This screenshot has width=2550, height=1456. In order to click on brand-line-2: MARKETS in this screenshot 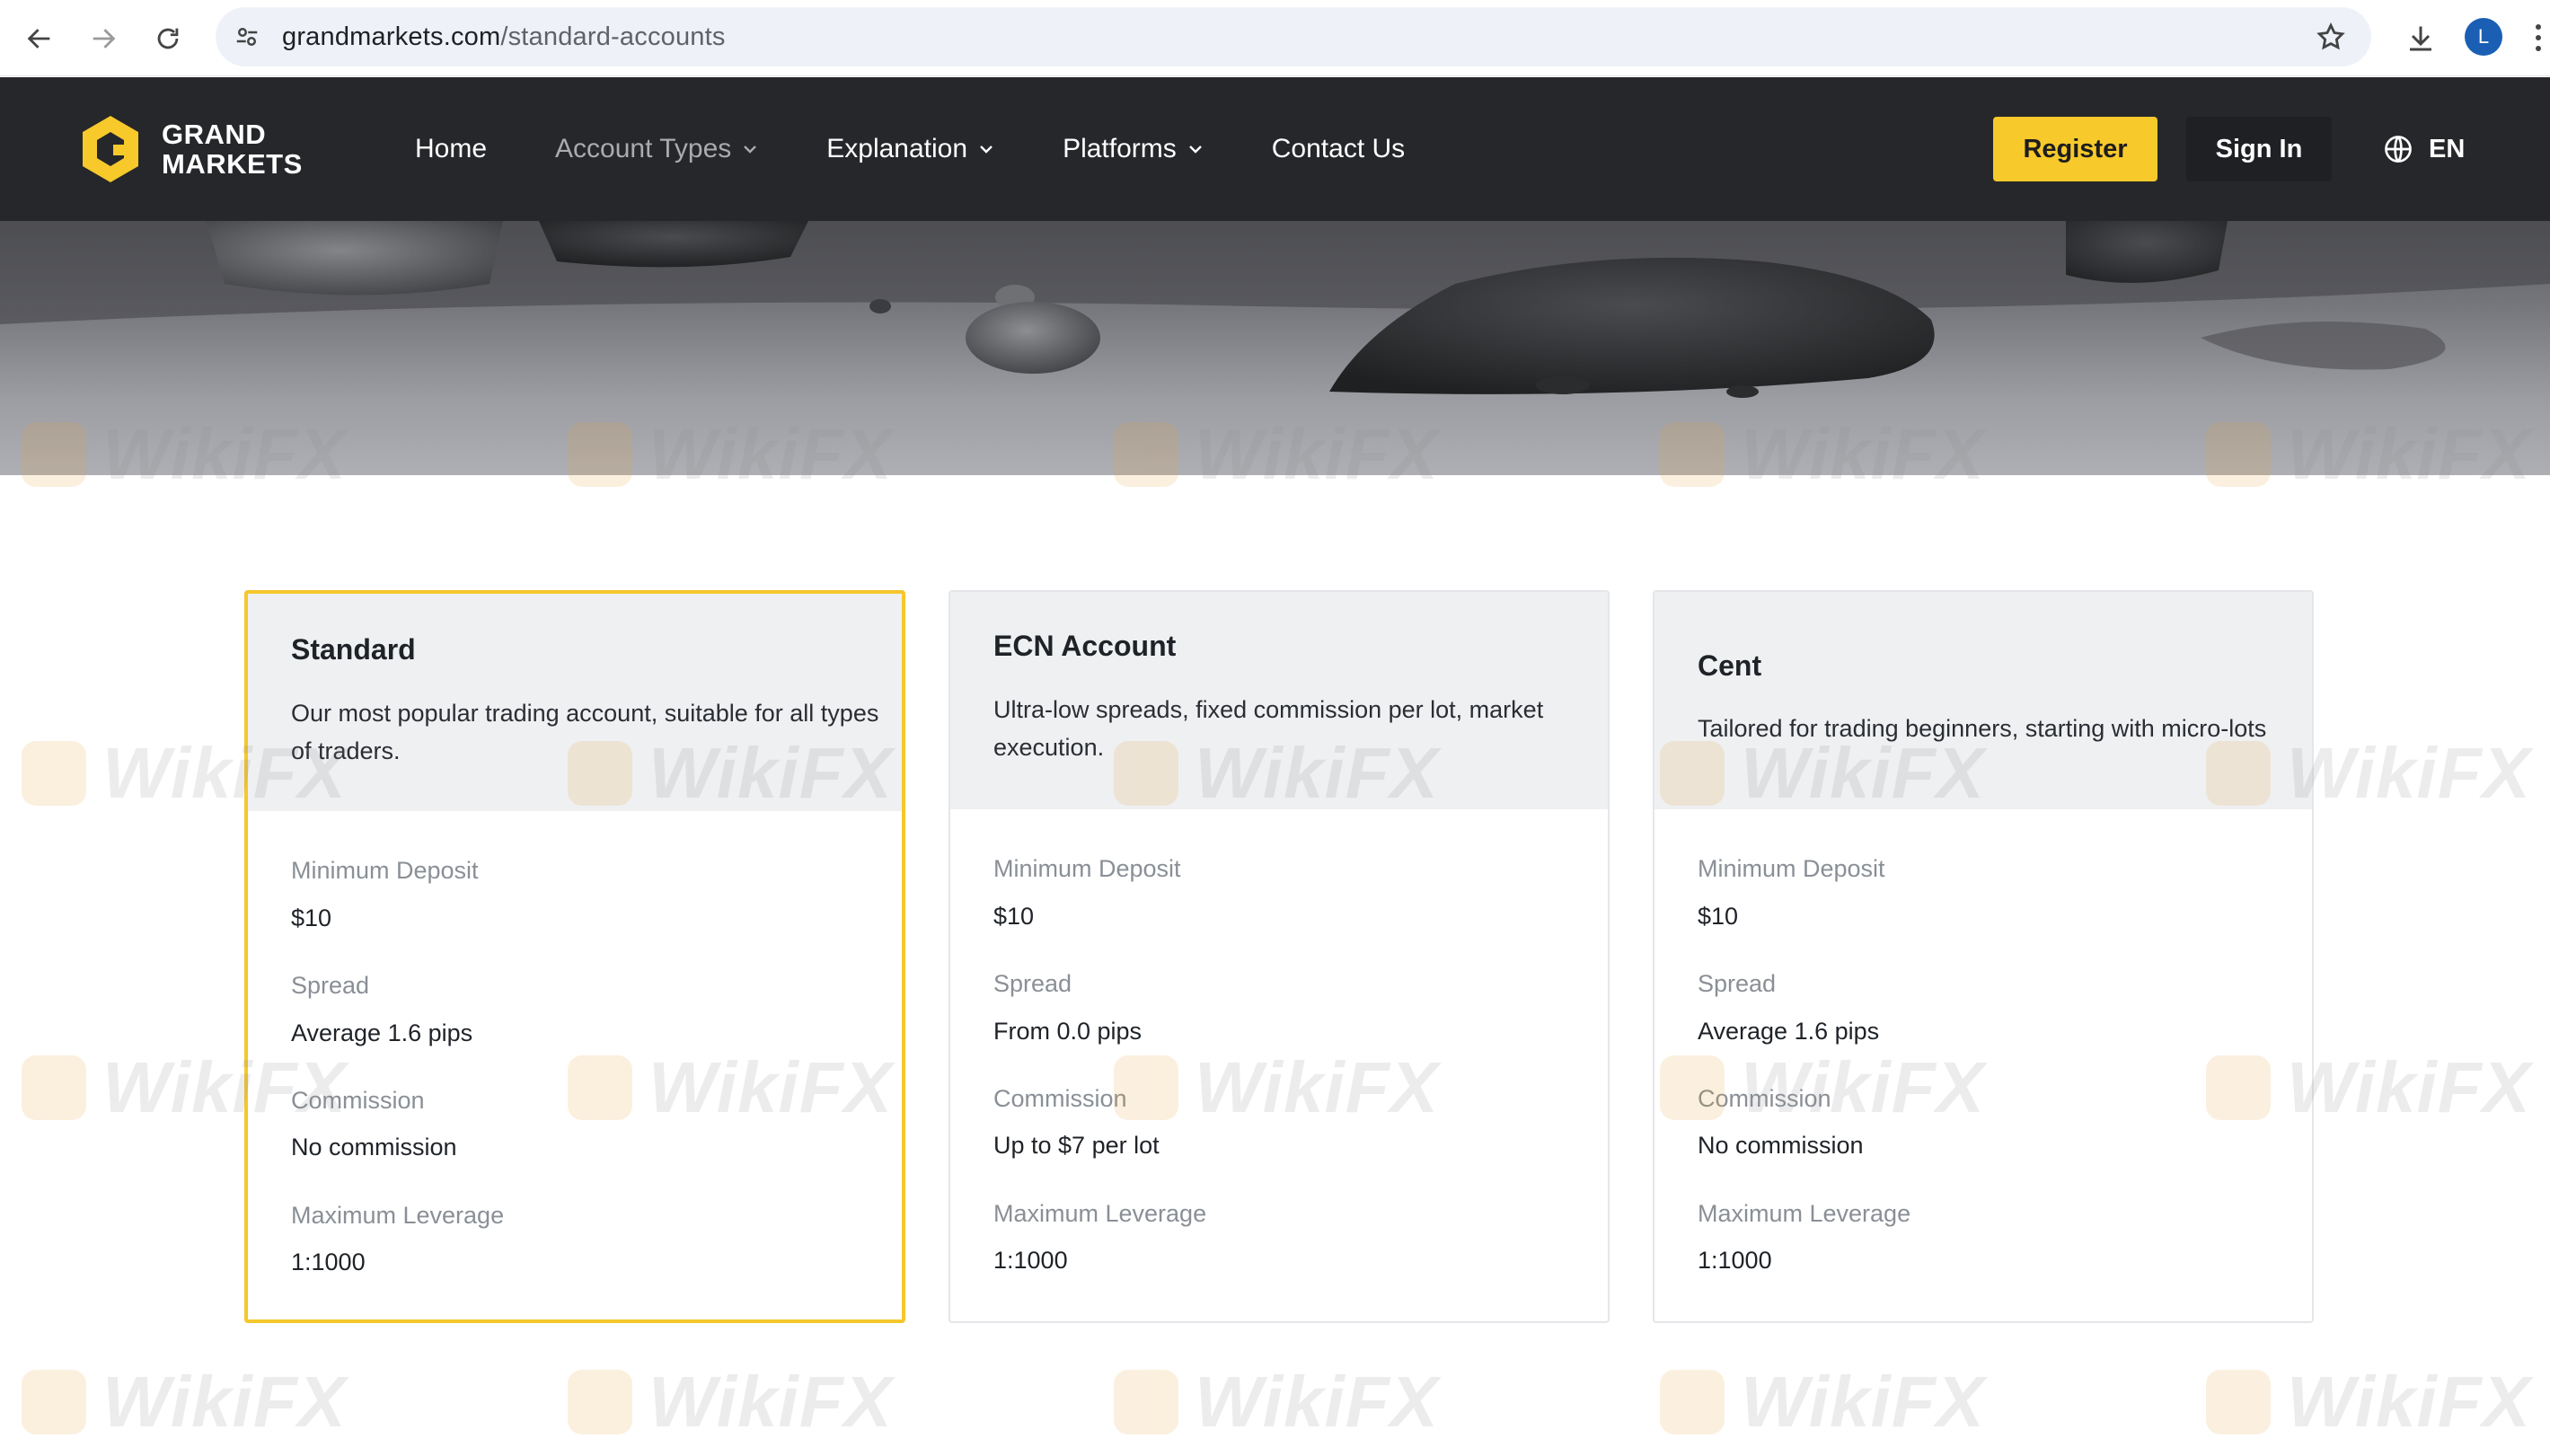, I will do `click(232, 164)`.